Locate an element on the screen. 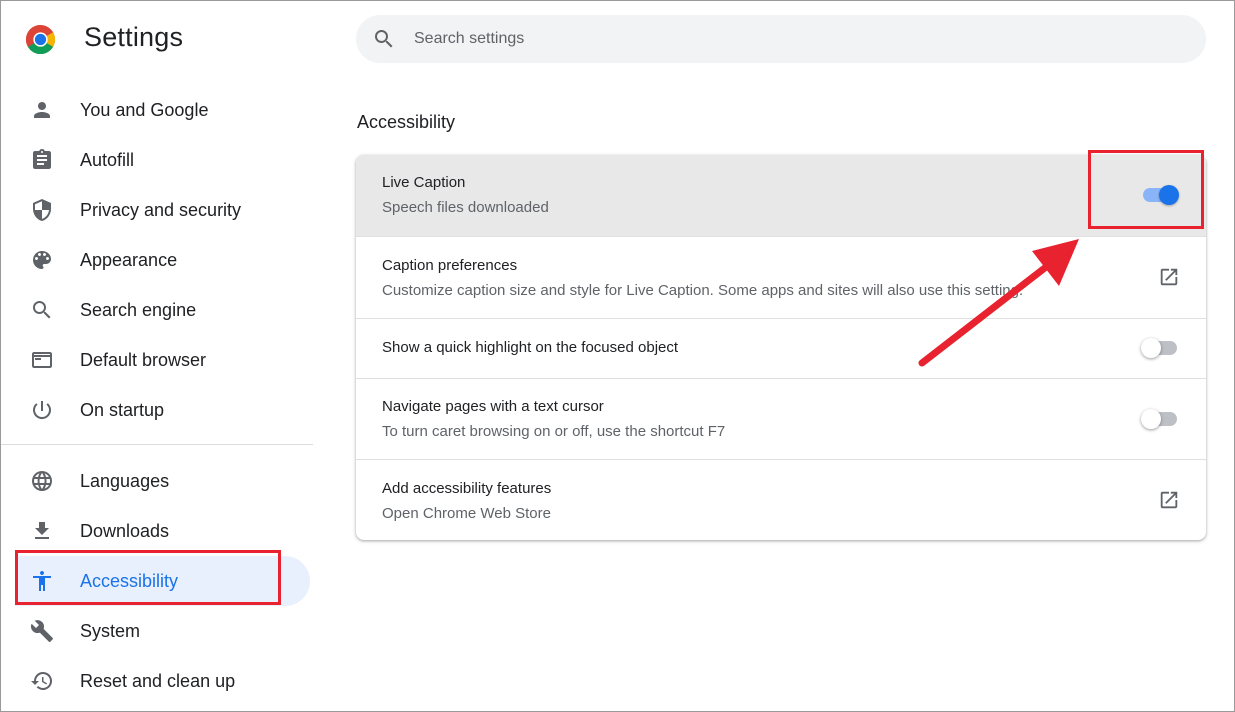  palette-icon is located at coordinates (42, 260).